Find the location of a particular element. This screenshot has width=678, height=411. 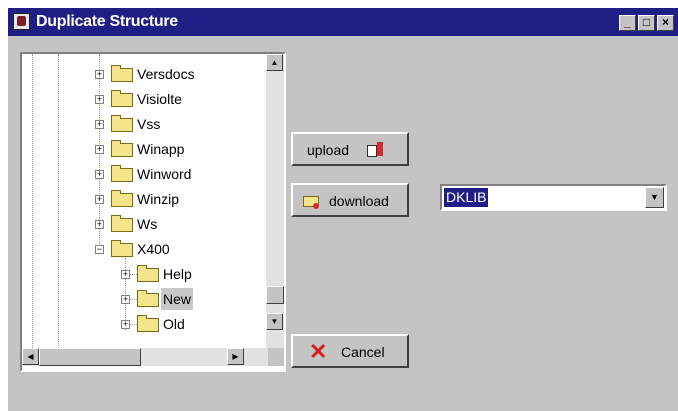

tree-item-winword: + Winword is located at coordinates (144, 174).